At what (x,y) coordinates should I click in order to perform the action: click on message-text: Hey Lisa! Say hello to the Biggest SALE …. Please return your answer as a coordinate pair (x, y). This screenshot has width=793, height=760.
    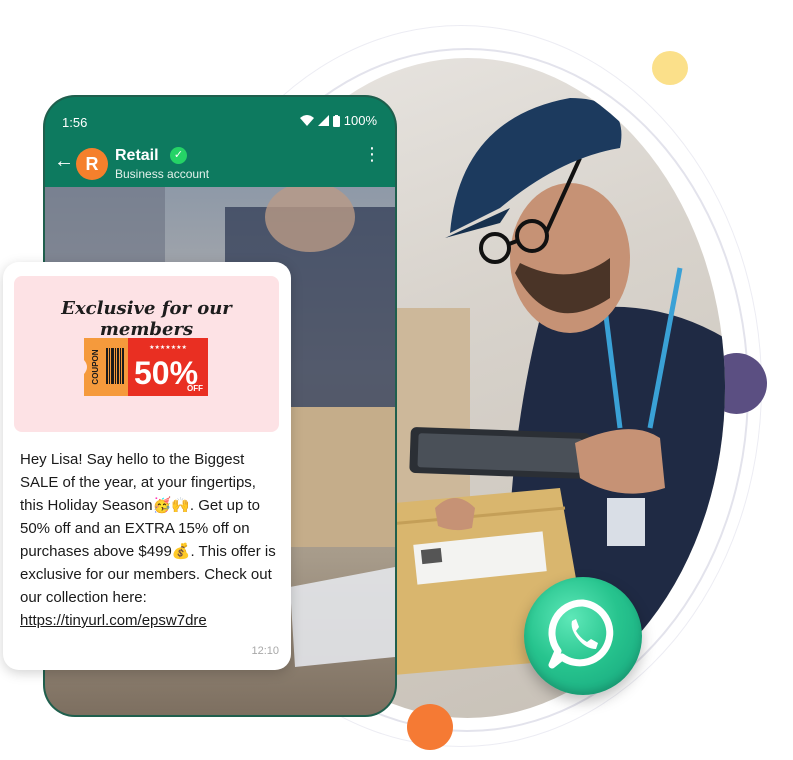
    Looking at the image, I should click on (151, 540).